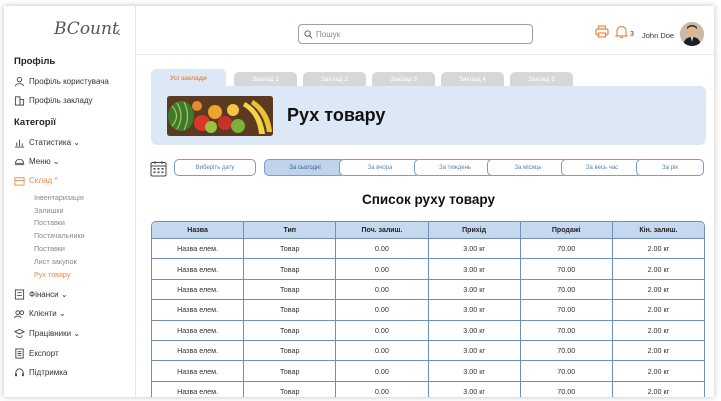 The height and width of the screenshot is (401, 721). Describe the element at coordinates (415, 34) in the screenshot. I see `search-input: Пошук` at that location.